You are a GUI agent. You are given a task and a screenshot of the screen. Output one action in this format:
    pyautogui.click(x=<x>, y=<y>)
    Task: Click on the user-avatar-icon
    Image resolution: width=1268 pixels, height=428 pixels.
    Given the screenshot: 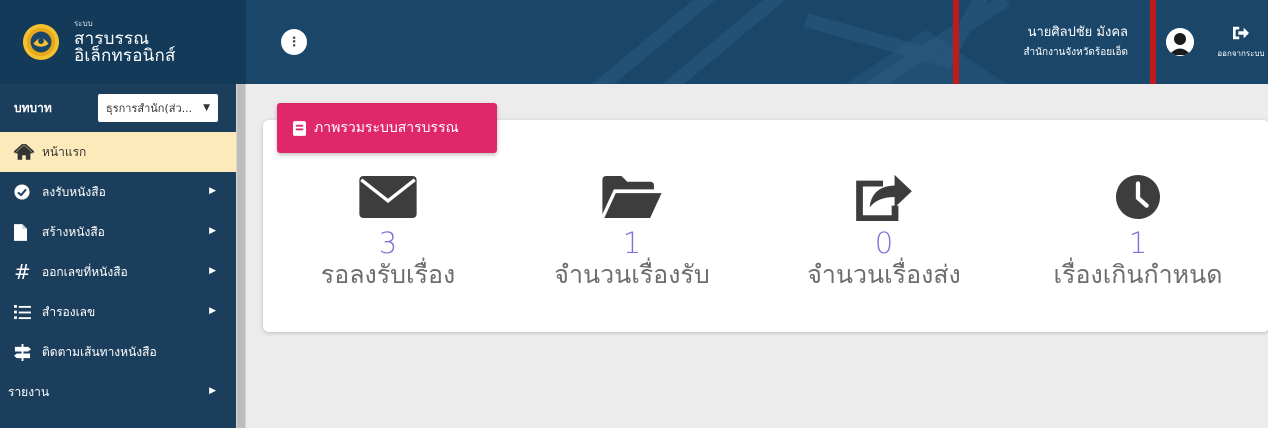 What is the action you would take?
    pyautogui.click(x=1180, y=42)
    